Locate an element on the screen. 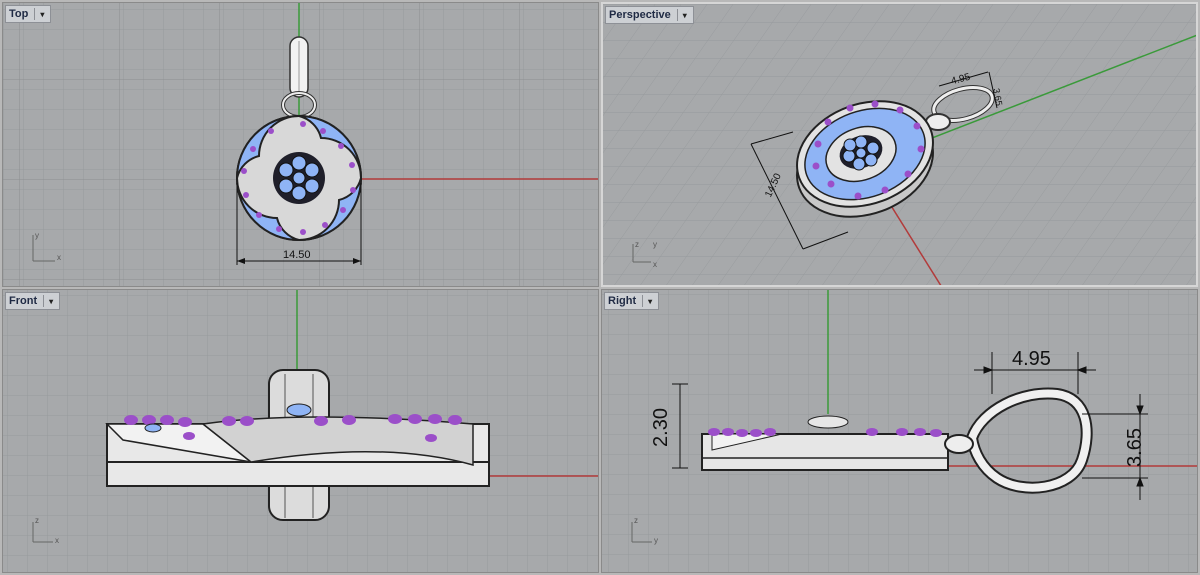 This screenshot has height=575, width=1200. viewport-title-perspective: Perspective ▾ is located at coordinates (649, 15).